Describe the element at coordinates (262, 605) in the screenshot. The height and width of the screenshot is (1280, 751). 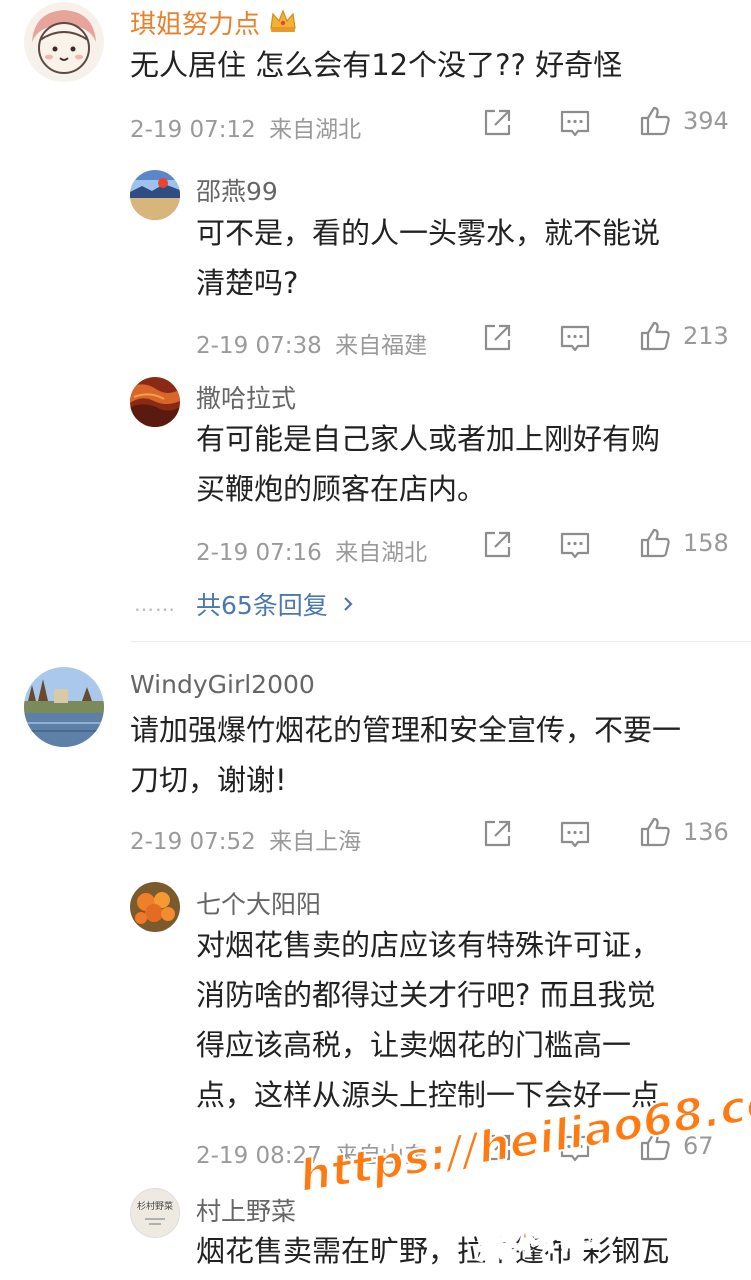
I see `more-replies-label: 共65条回复` at that location.